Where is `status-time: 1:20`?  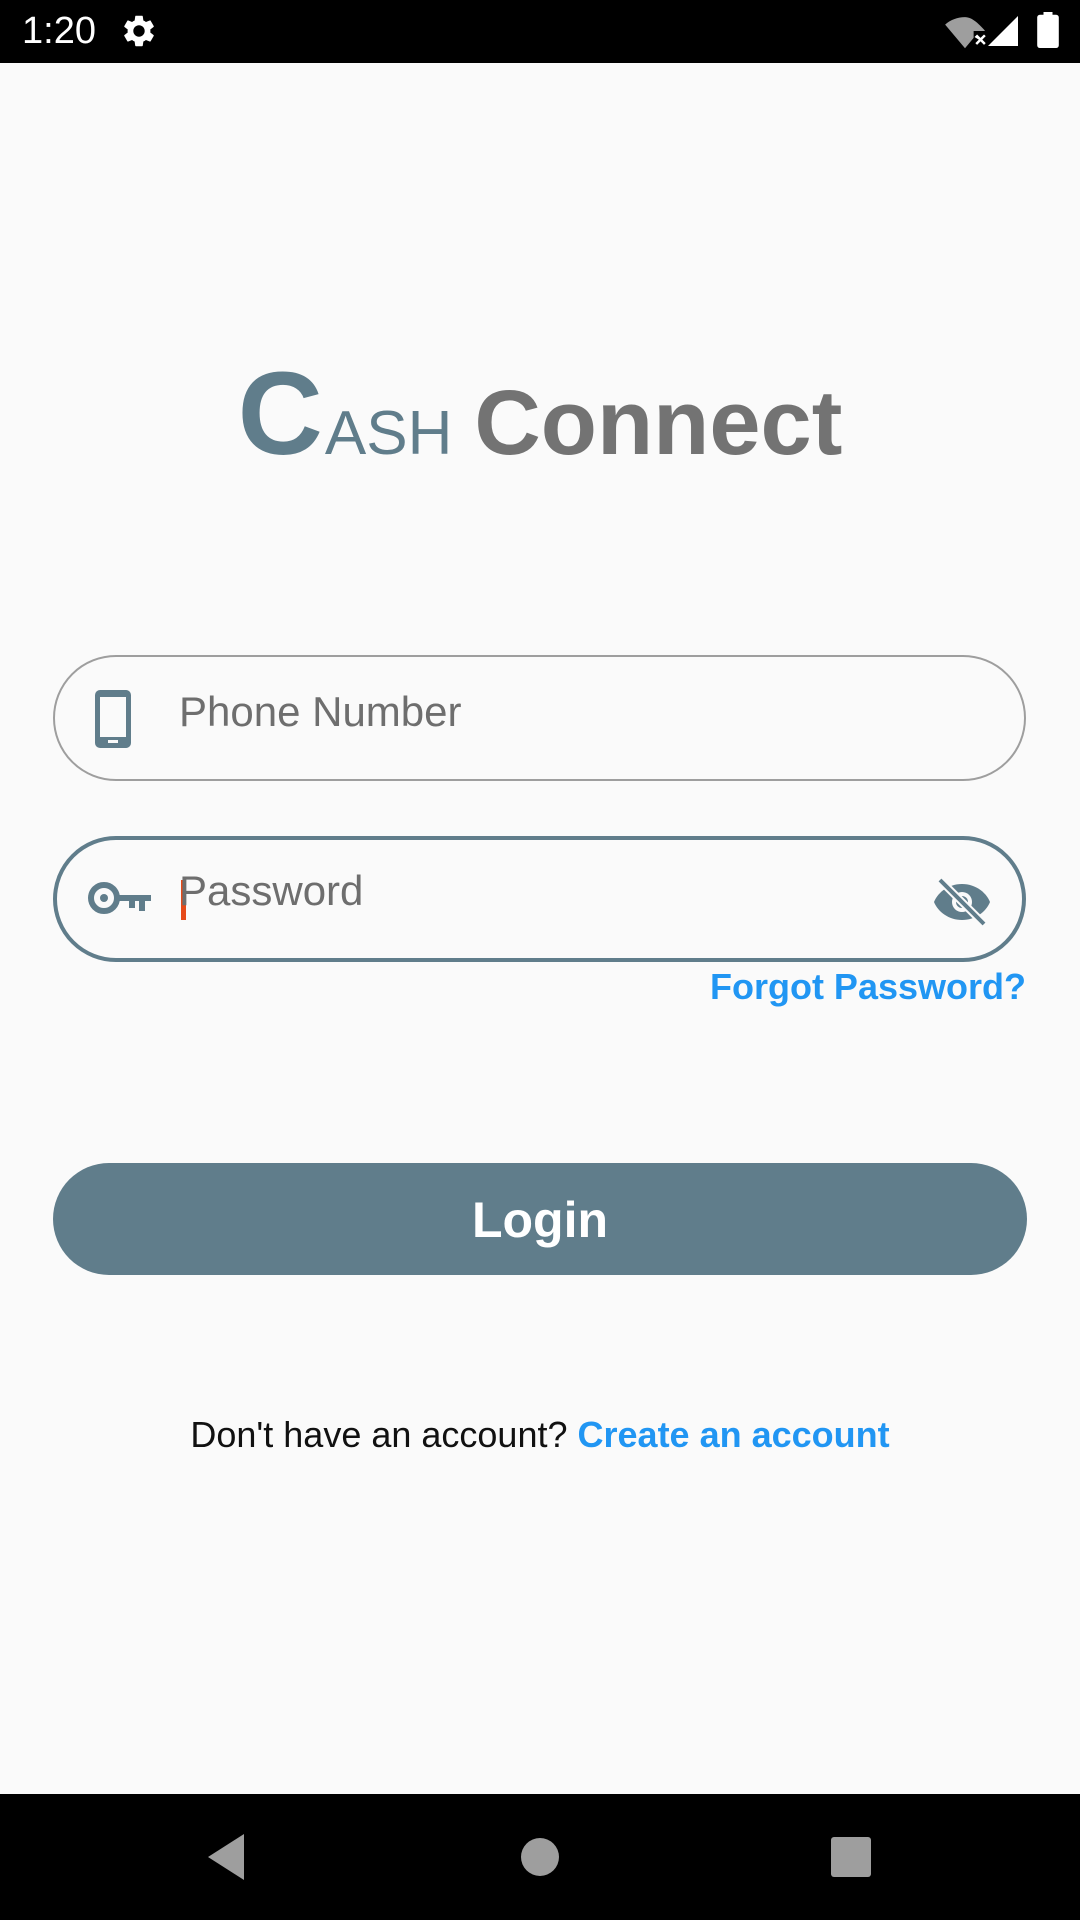
status-time: 1:20 is located at coordinates (59, 31).